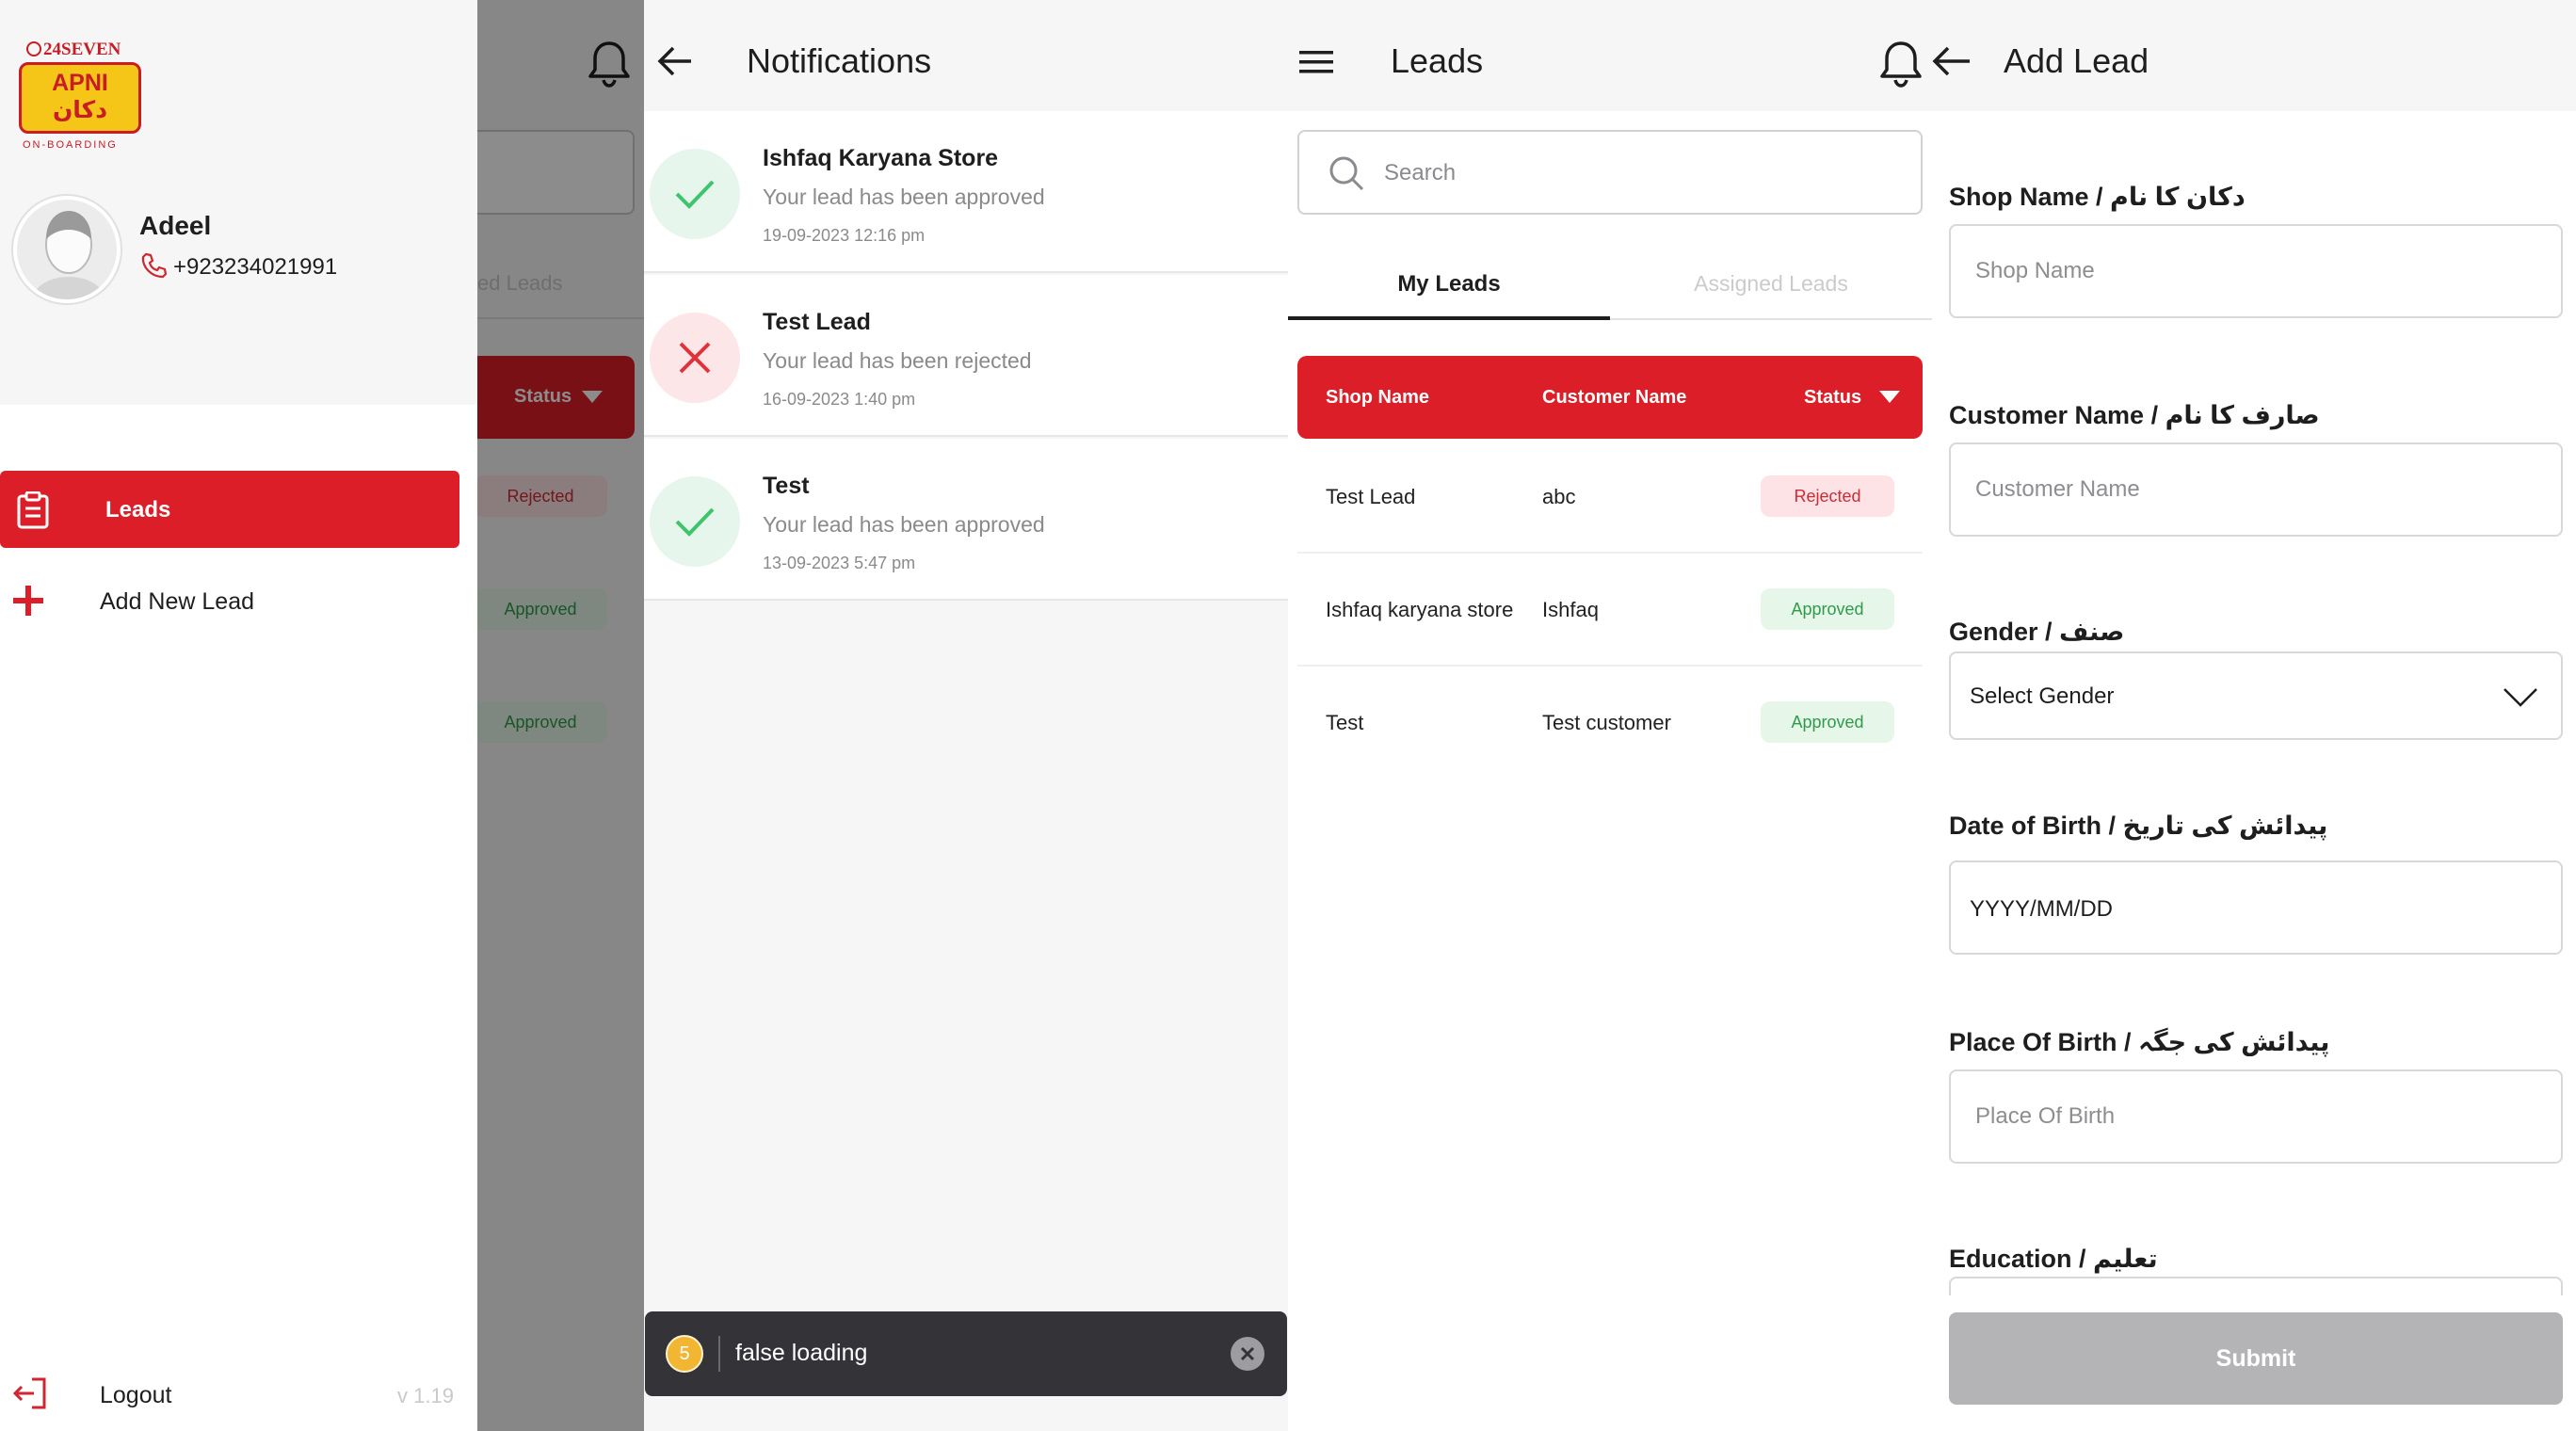 The image size is (2576, 1431). Describe the element at coordinates (2256, 271) in the screenshot. I see `shop-name-field: Shop Name` at that location.